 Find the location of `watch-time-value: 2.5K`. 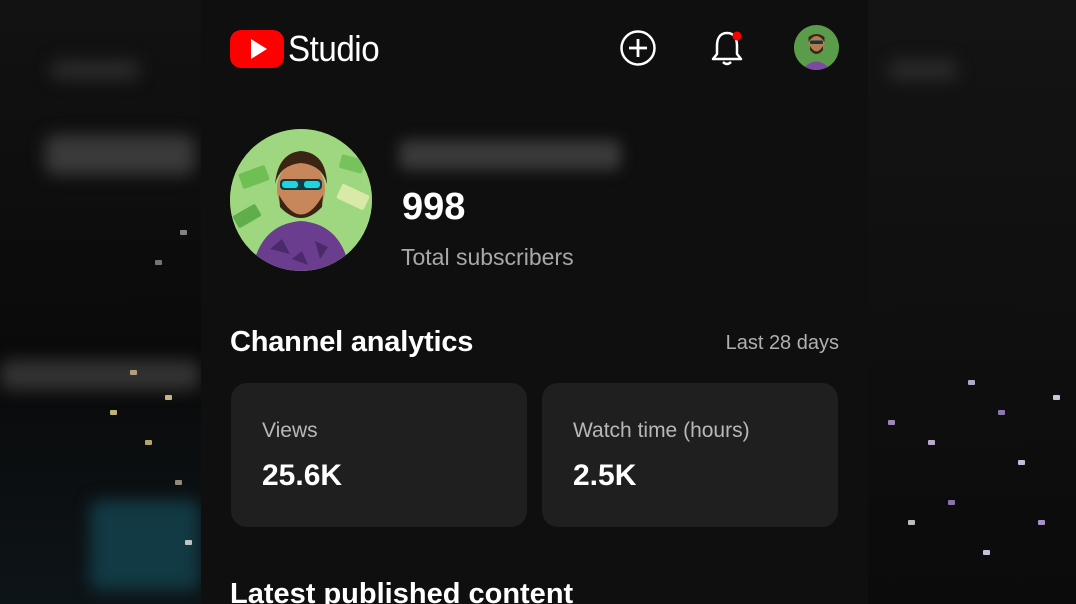

watch-time-value: 2.5K is located at coordinates (605, 475).